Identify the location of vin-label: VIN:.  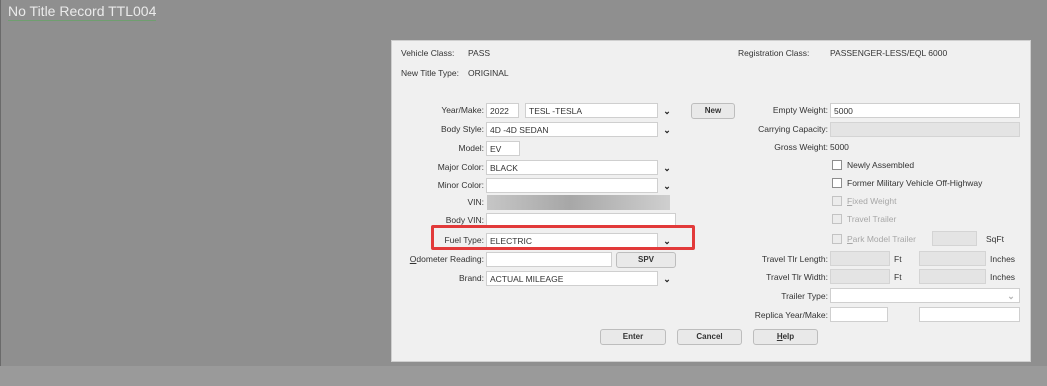
(475, 202).